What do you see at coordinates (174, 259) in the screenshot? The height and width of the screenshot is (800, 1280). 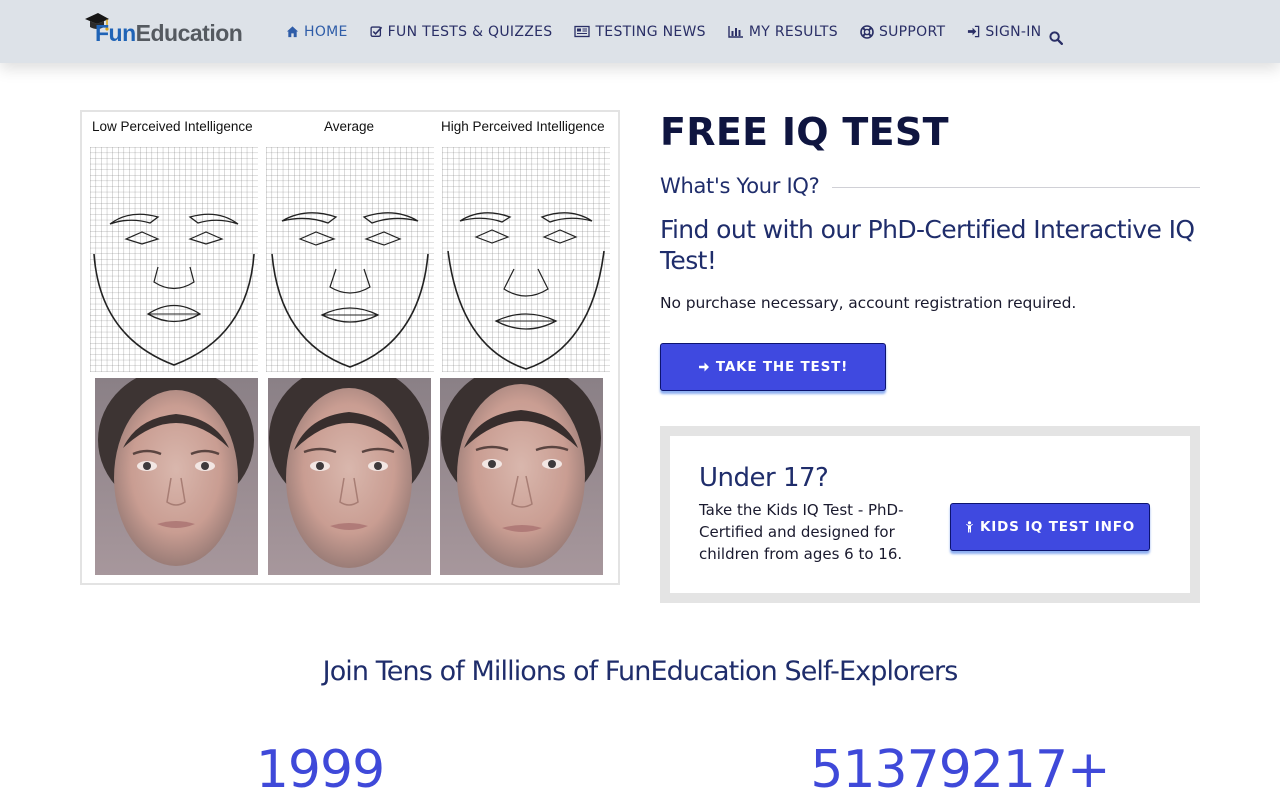 I see `grid-face-low` at bounding box center [174, 259].